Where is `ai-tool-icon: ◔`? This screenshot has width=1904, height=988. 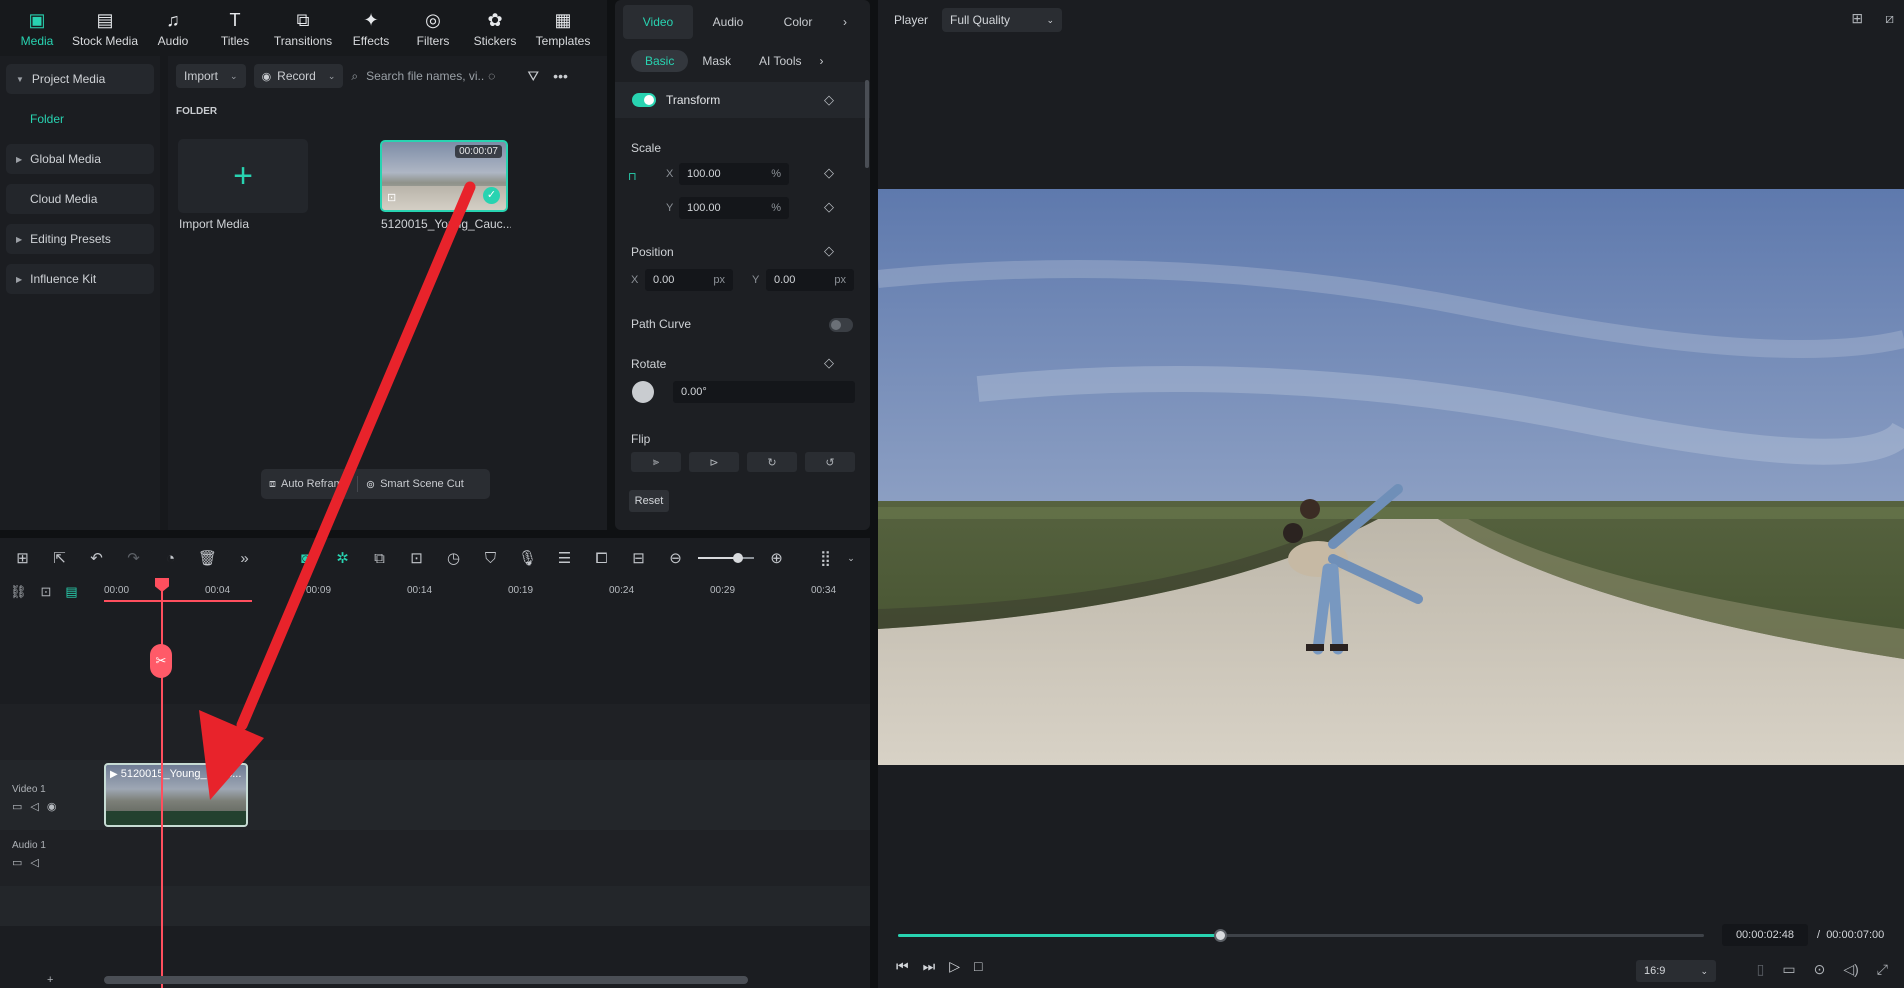
ai-tool-icon: ◔ is located at coordinates (170, 558).